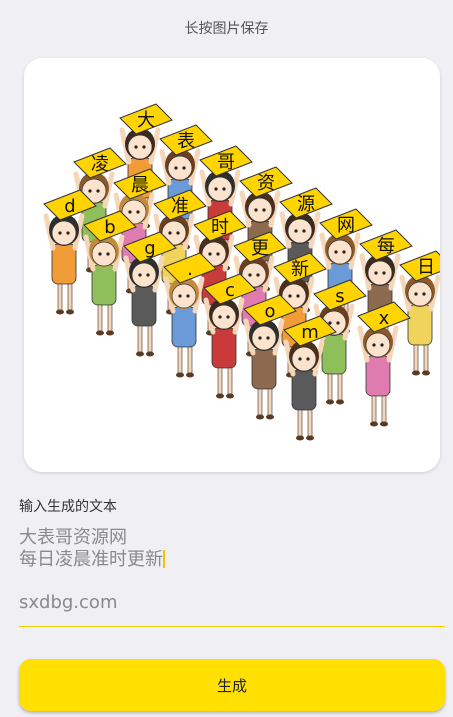 Image resolution: width=453 pixels, height=717 pixels. I want to click on text-input-value: 大表哥资源网 每日凌晨准时更新, so click(91, 548).